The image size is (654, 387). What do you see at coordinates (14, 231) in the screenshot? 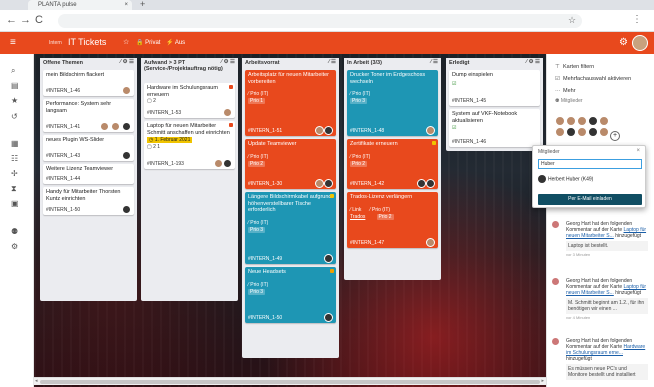
I see `person-icon: ⚉` at bounding box center [14, 231].